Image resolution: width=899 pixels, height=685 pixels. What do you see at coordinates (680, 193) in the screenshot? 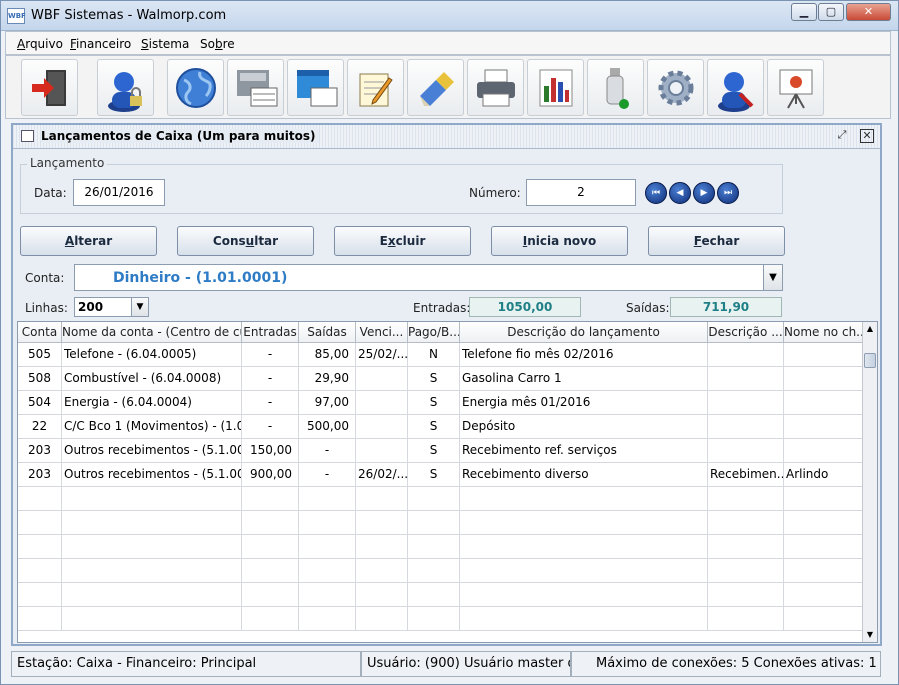
I see `nav-previous-button: ◀` at bounding box center [680, 193].